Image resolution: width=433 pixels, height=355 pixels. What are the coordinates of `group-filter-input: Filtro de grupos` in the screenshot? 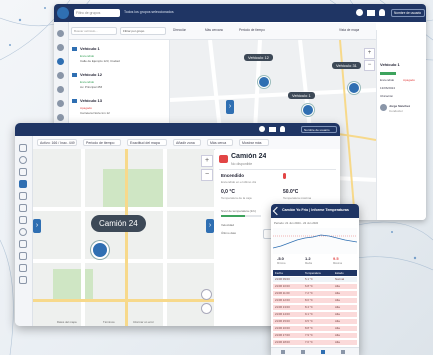 It's located at (97, 13).